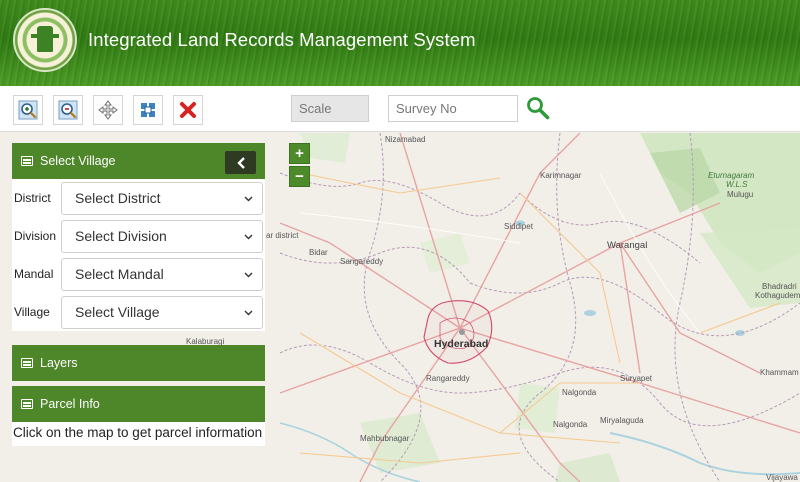 This screenshot has width=800, height=482. What do you see at coordinates (318, 252) in the screenshot?
I see `place-label: Bidar` at bounding box center [318, 252].